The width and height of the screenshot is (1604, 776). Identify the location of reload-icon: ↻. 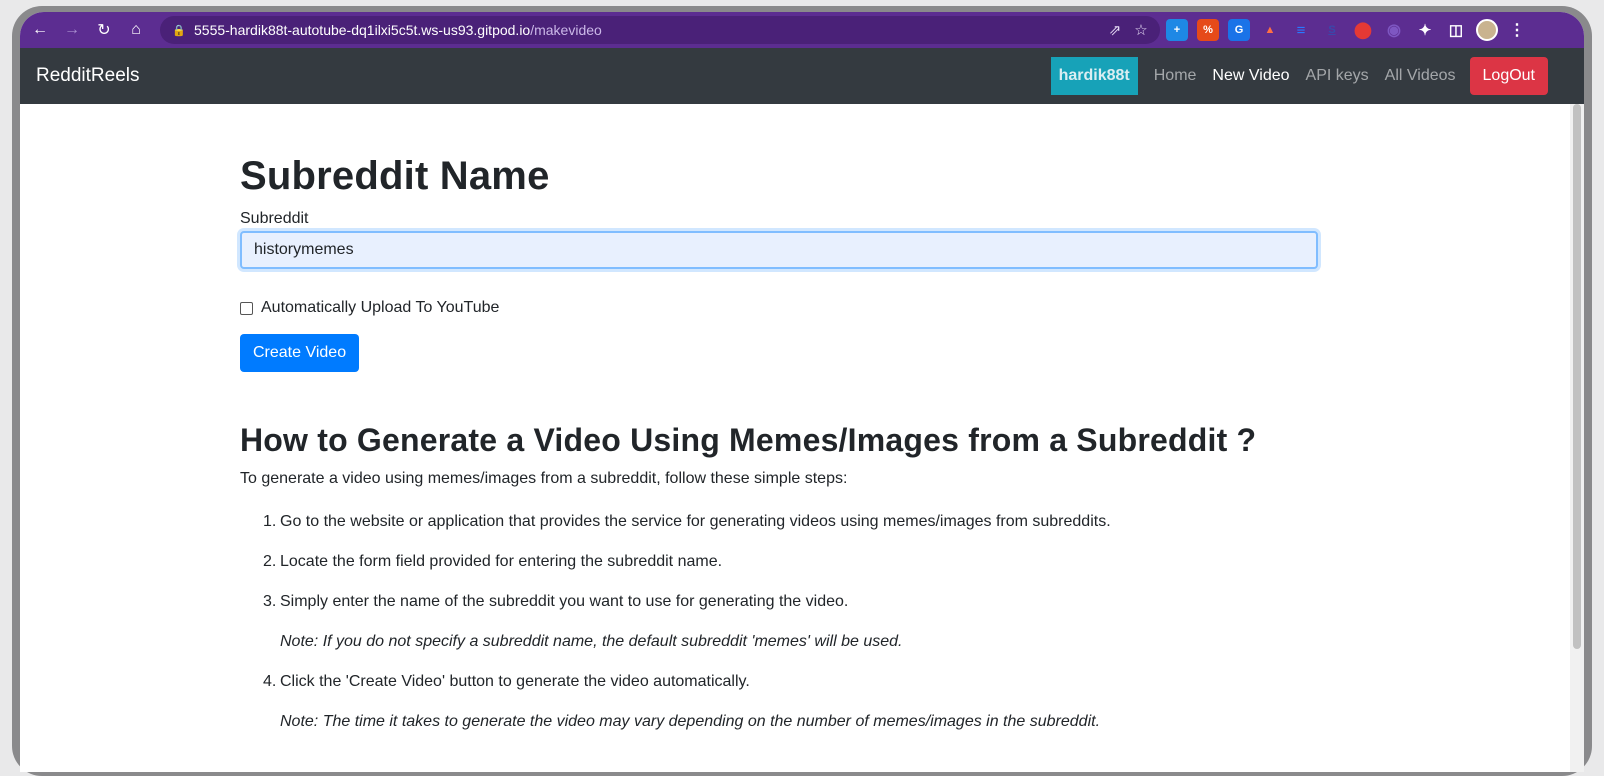
(104, 30).